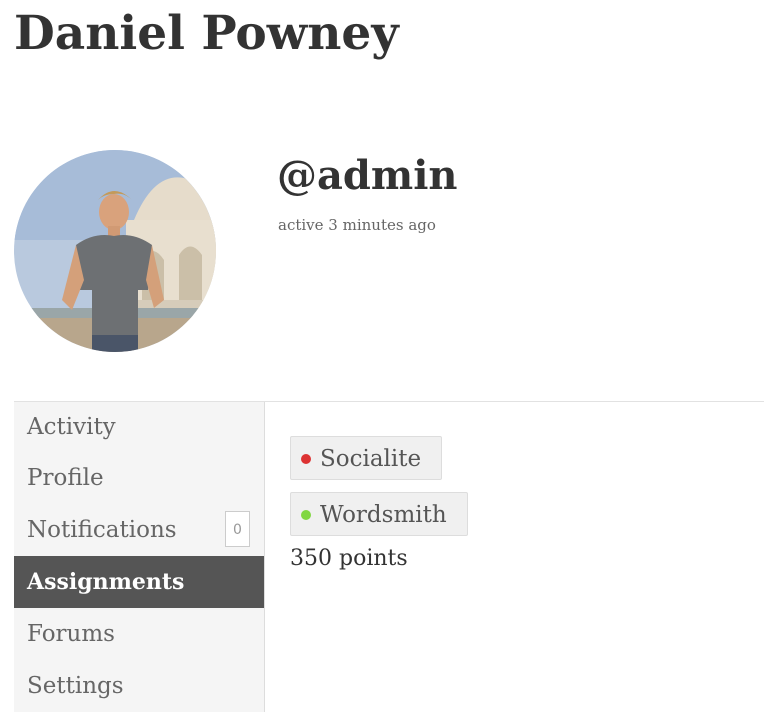 This screenshot has height=728, width=764. Describe the element at coordinates (106, 582) in the screenshot. I see `nav-item-label: Assignments` at that location.